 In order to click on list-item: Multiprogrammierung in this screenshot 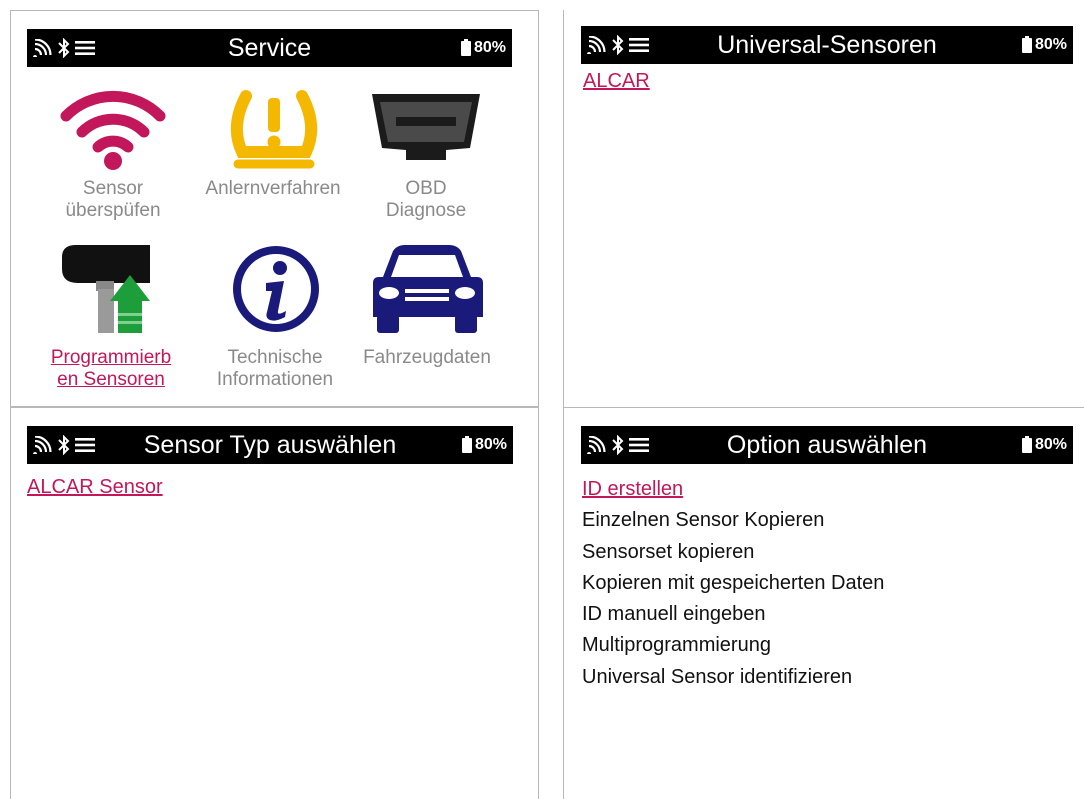, I will do `click(733, 645)`.